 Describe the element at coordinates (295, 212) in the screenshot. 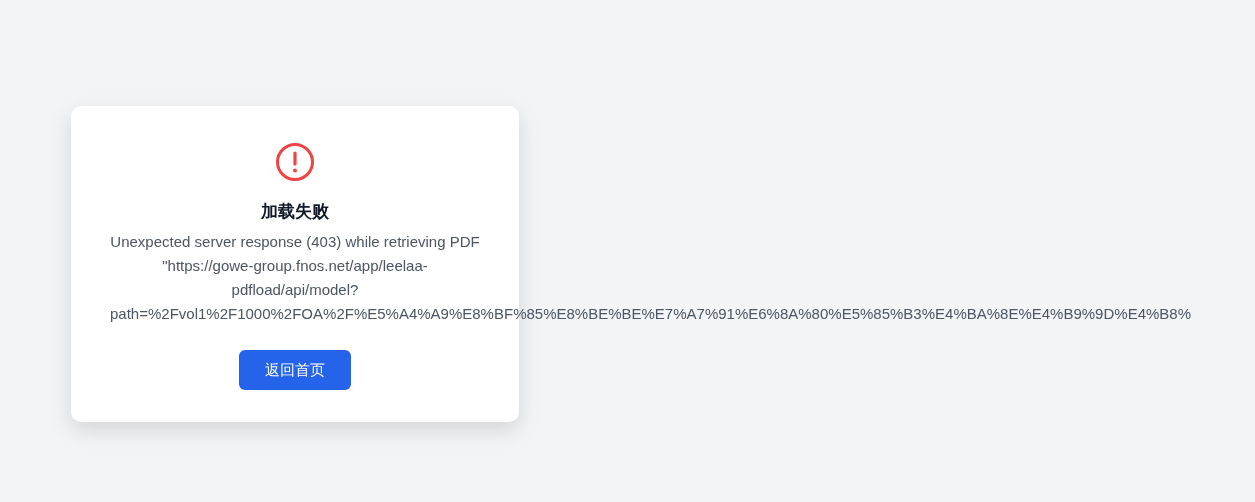

I see `error-title: 加载失败` at that location.